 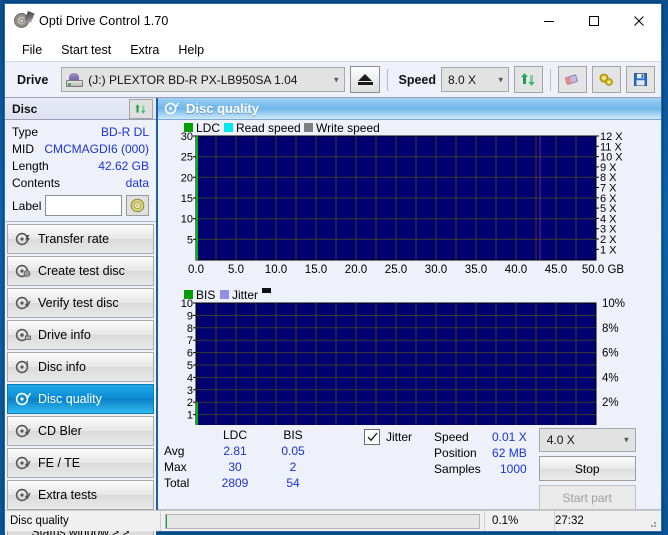 I want to click on table-row: Speed 0.01 X, so click(x=480, y=437).